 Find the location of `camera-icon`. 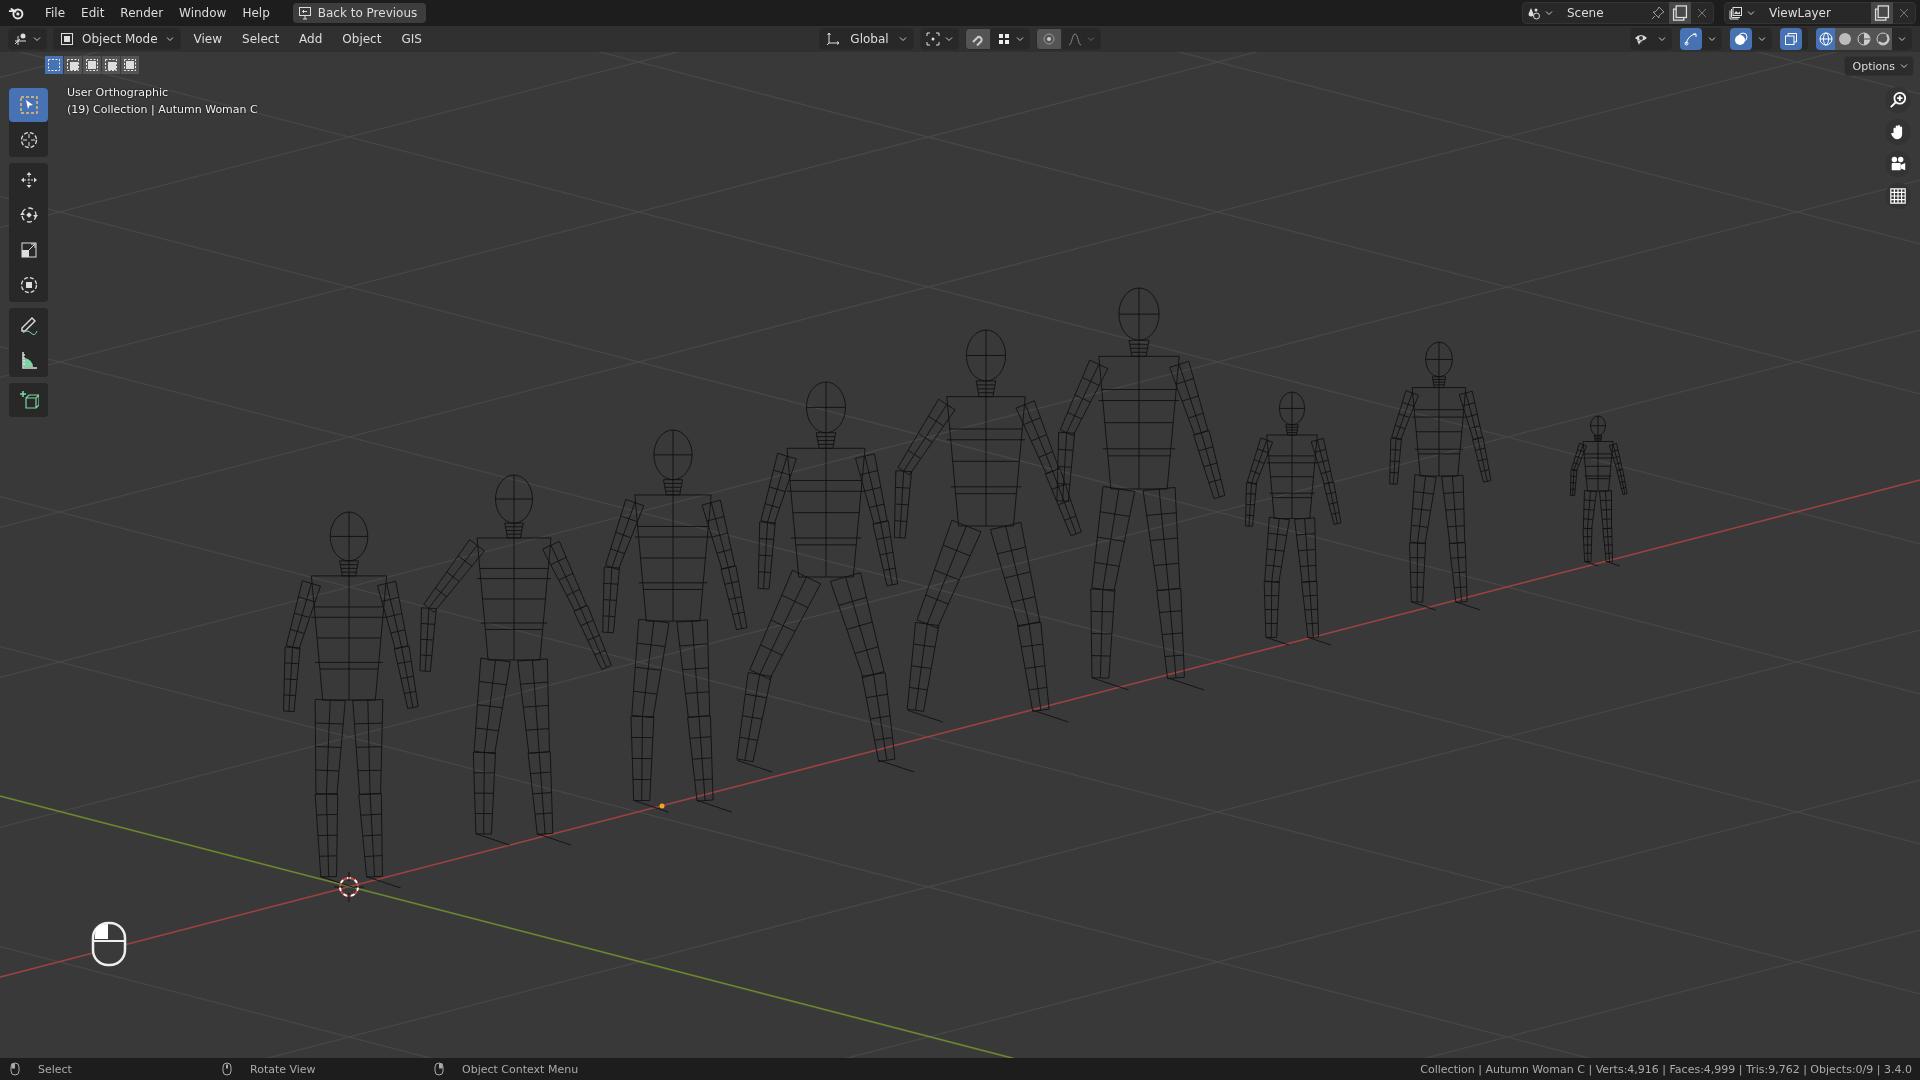

camera-icon is located at coordinates (1898, 164).